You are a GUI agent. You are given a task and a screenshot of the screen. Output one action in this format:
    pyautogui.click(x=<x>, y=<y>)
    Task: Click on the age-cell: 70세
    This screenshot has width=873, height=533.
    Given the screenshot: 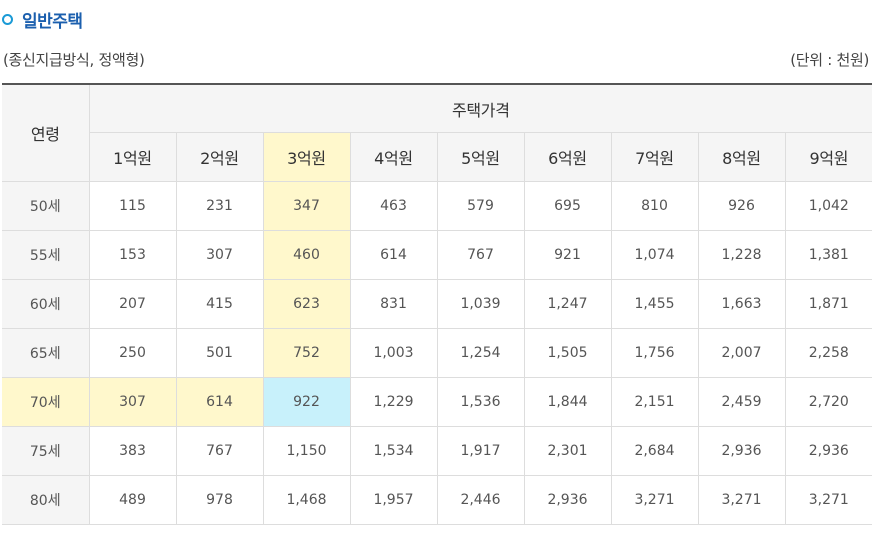 What is the action you would take?
    pyautogui.click(x=46, y=402)
    